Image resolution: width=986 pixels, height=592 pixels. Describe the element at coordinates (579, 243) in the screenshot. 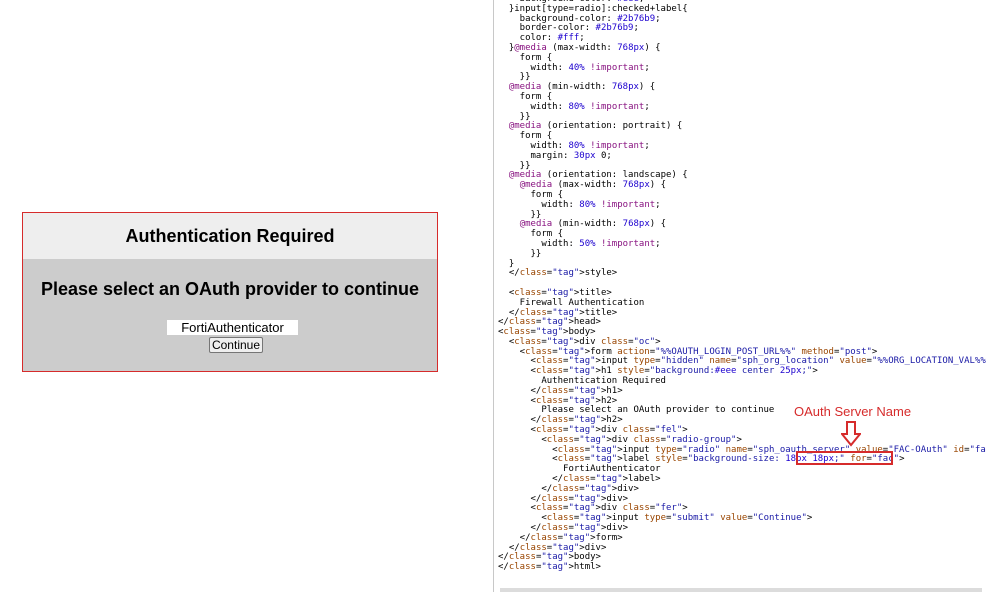

I see `code-line: width: 50% !important;` at that location.